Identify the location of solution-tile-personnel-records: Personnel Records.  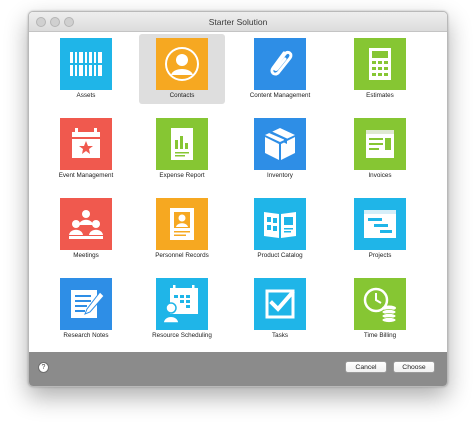
(182, 229).